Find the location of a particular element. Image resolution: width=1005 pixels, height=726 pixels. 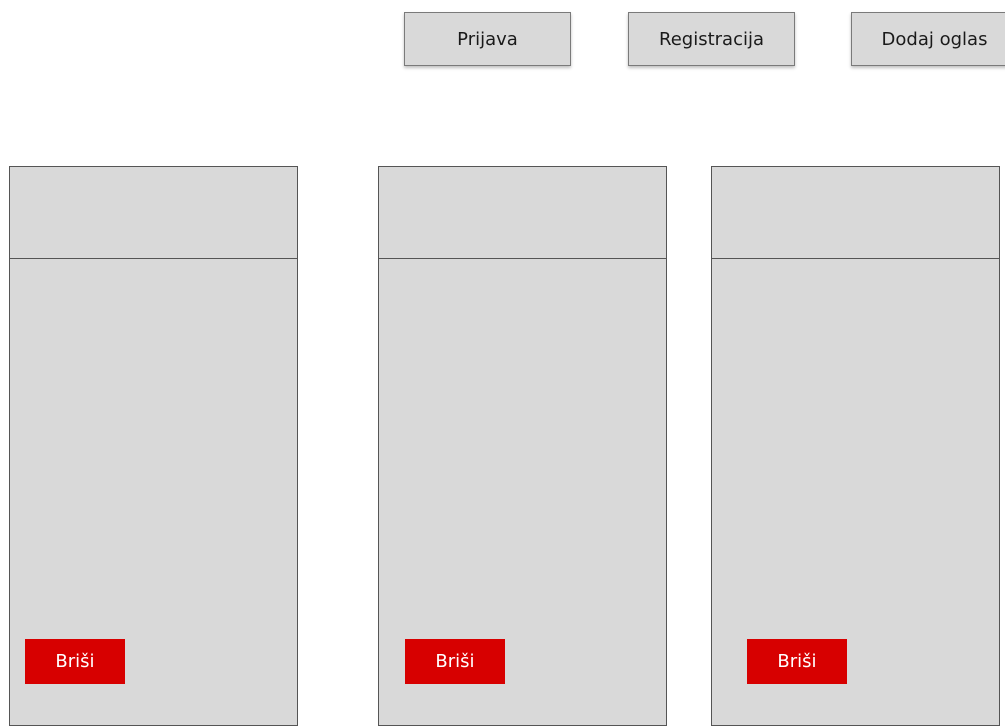

register-button: Registracija is located at coordinates (711, 39).